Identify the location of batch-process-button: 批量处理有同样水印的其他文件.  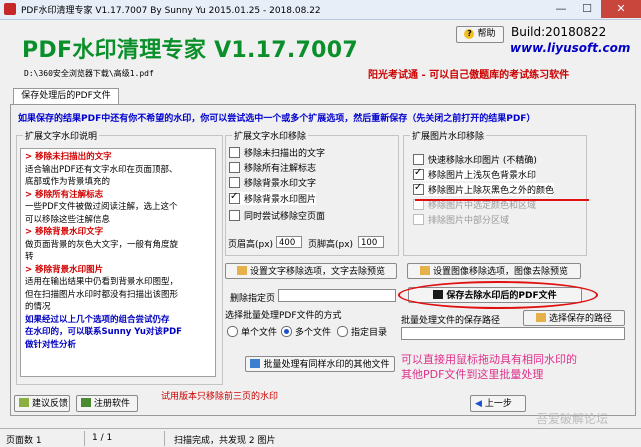
(320, 364).